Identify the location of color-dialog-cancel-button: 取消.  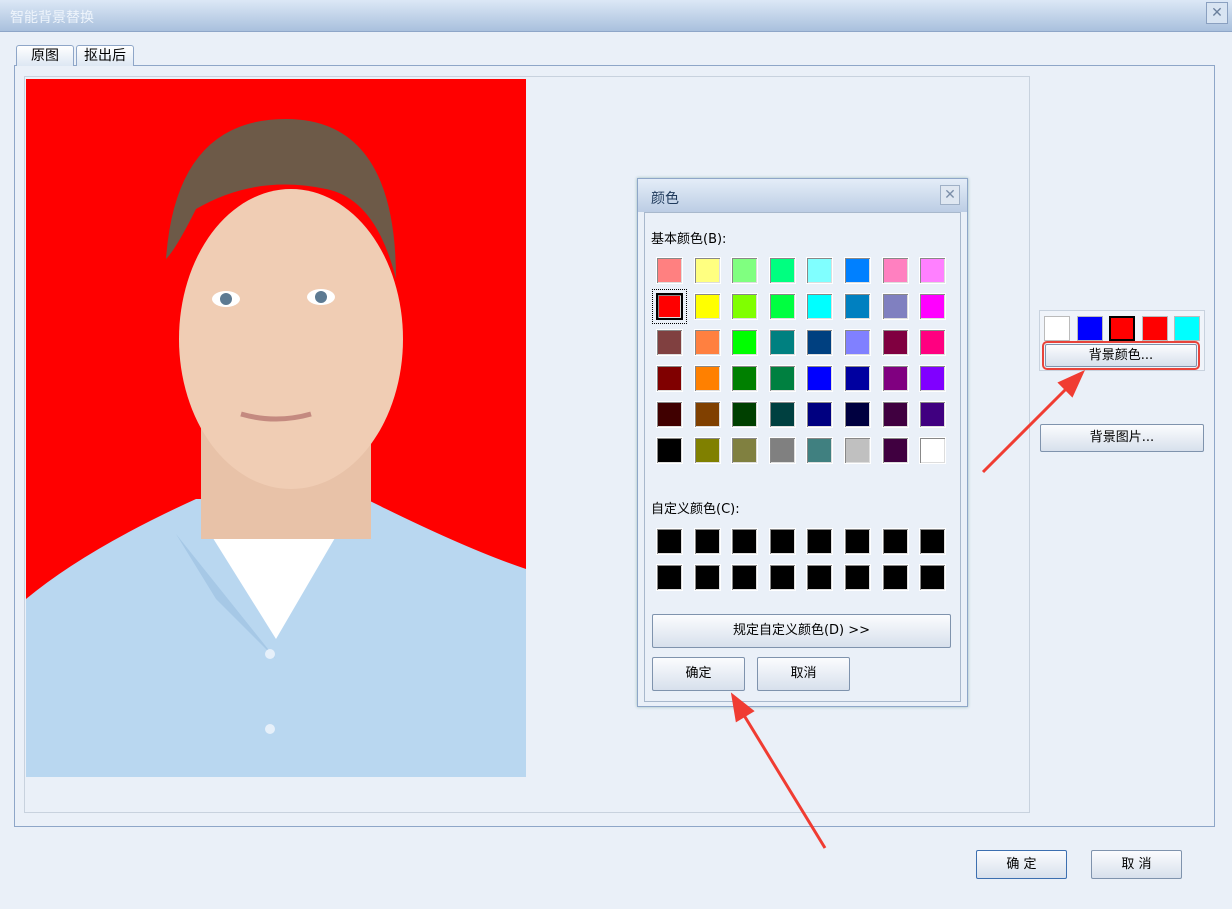
(803, 674).